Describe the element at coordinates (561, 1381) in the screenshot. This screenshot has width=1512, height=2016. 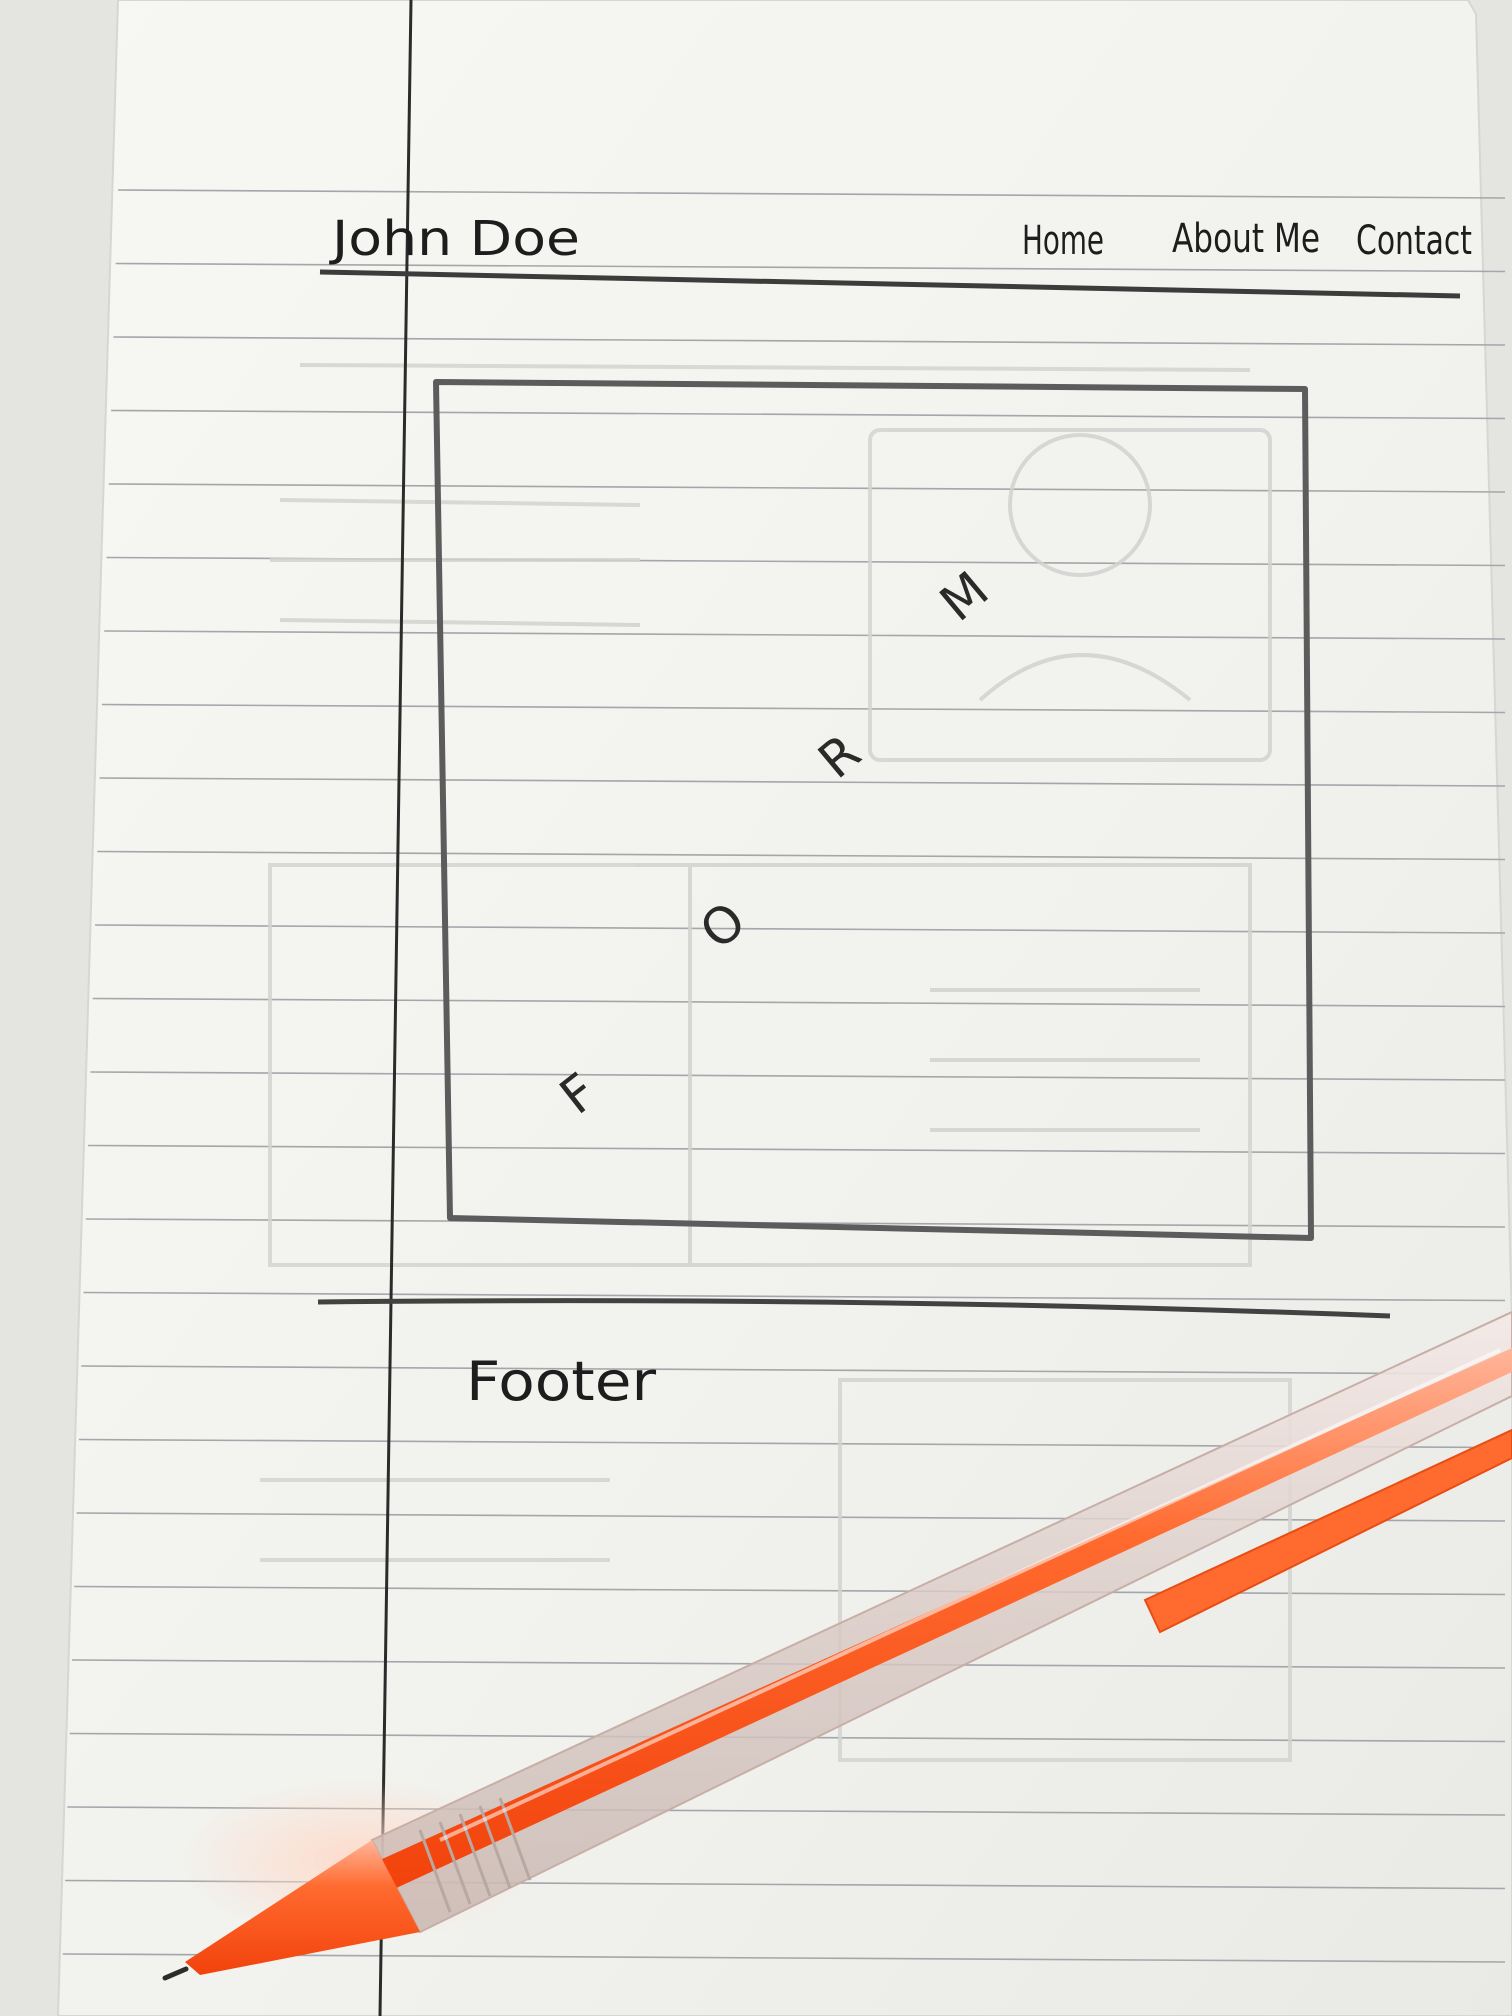
I see `footer-label: Footer` at that location.